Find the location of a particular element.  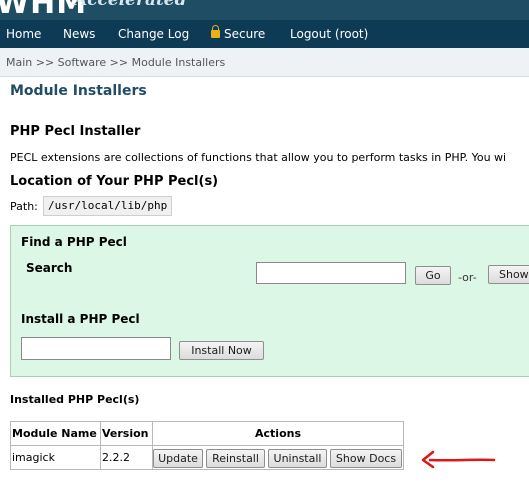

breadcrumb-bar: Main >> Software >> Module Installers is located at coordinates (264, 62).